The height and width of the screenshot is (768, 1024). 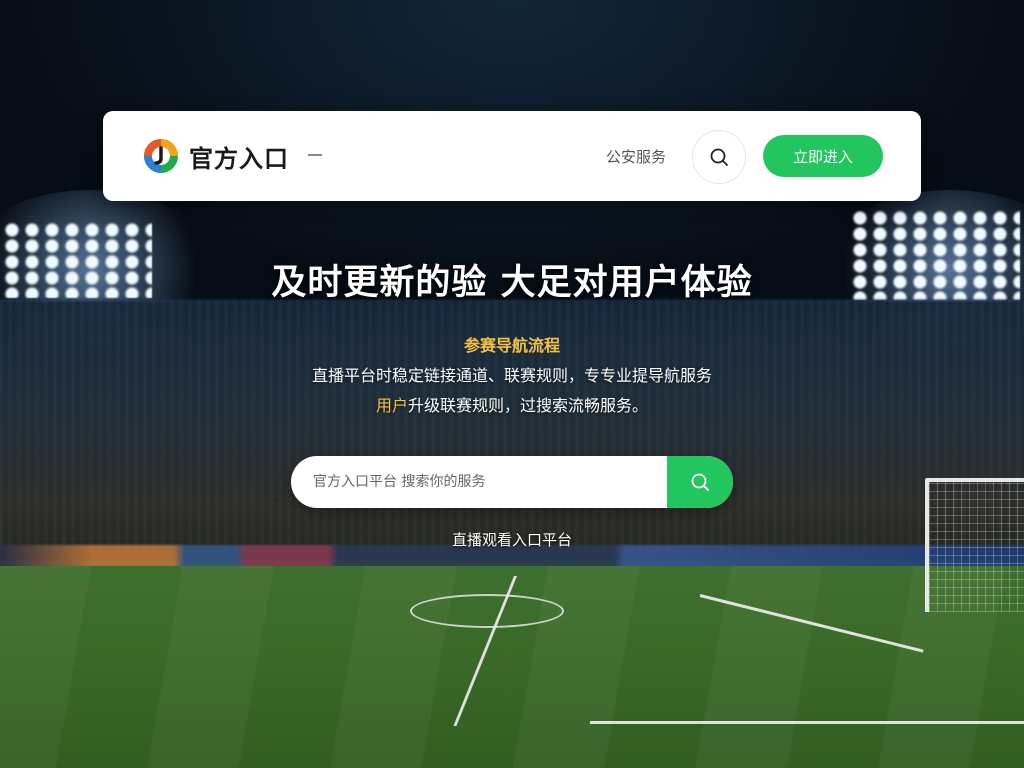 I want to click on hero-description-line2: 用户升级联赛规则，过搜索流畅服务。, so click(x=512, y=404).